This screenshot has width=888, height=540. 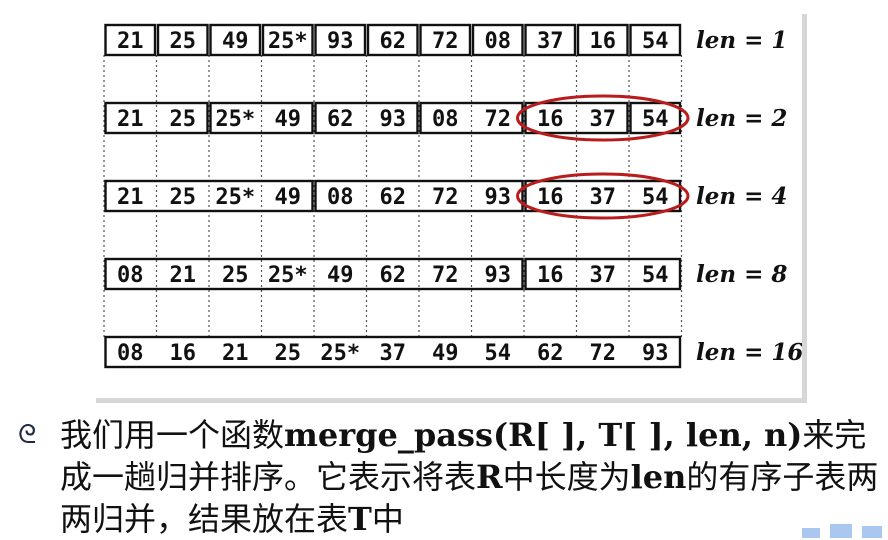 I want to click on caption-len: len, so click(x=658, y=477).